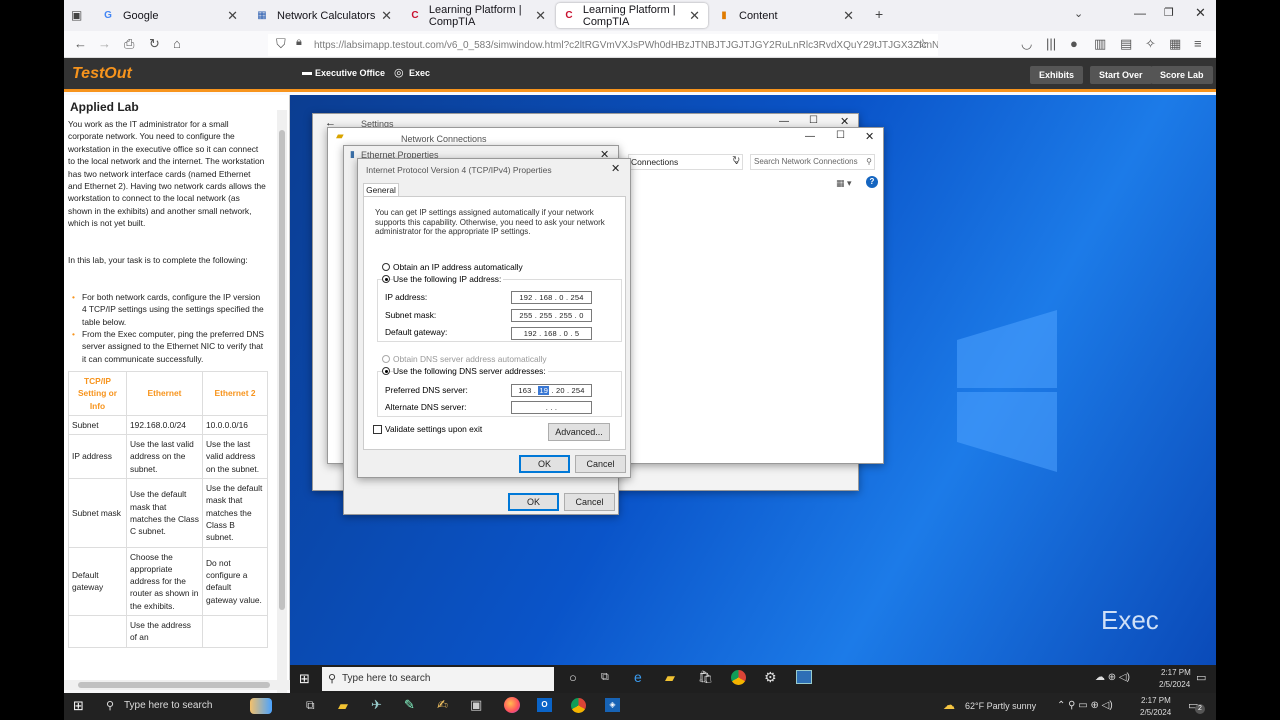  Describe the element at coordinates (1201, 677) in the screenshot. I see `notifications-icon: ▭` at that location.